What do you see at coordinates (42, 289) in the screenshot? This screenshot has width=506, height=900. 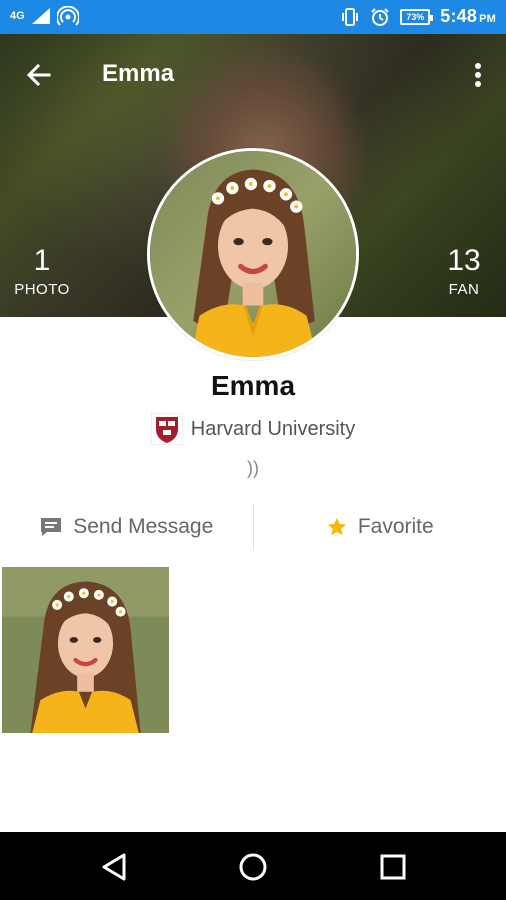 I see `photo-label: PHOTO` at bounding box center [42, 289].